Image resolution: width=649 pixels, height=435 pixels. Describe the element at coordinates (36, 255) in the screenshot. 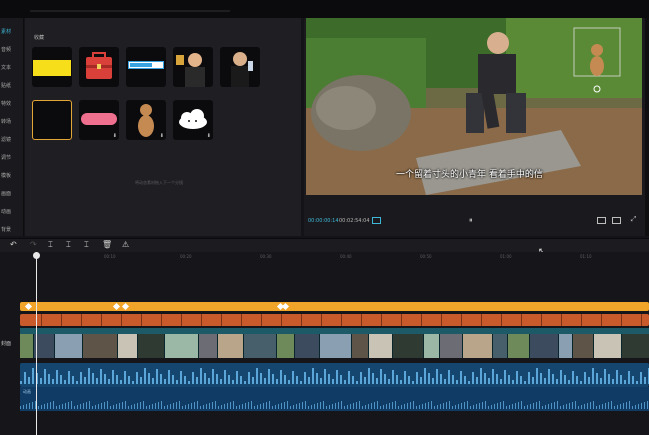

I see `playhead-handle` at that location.